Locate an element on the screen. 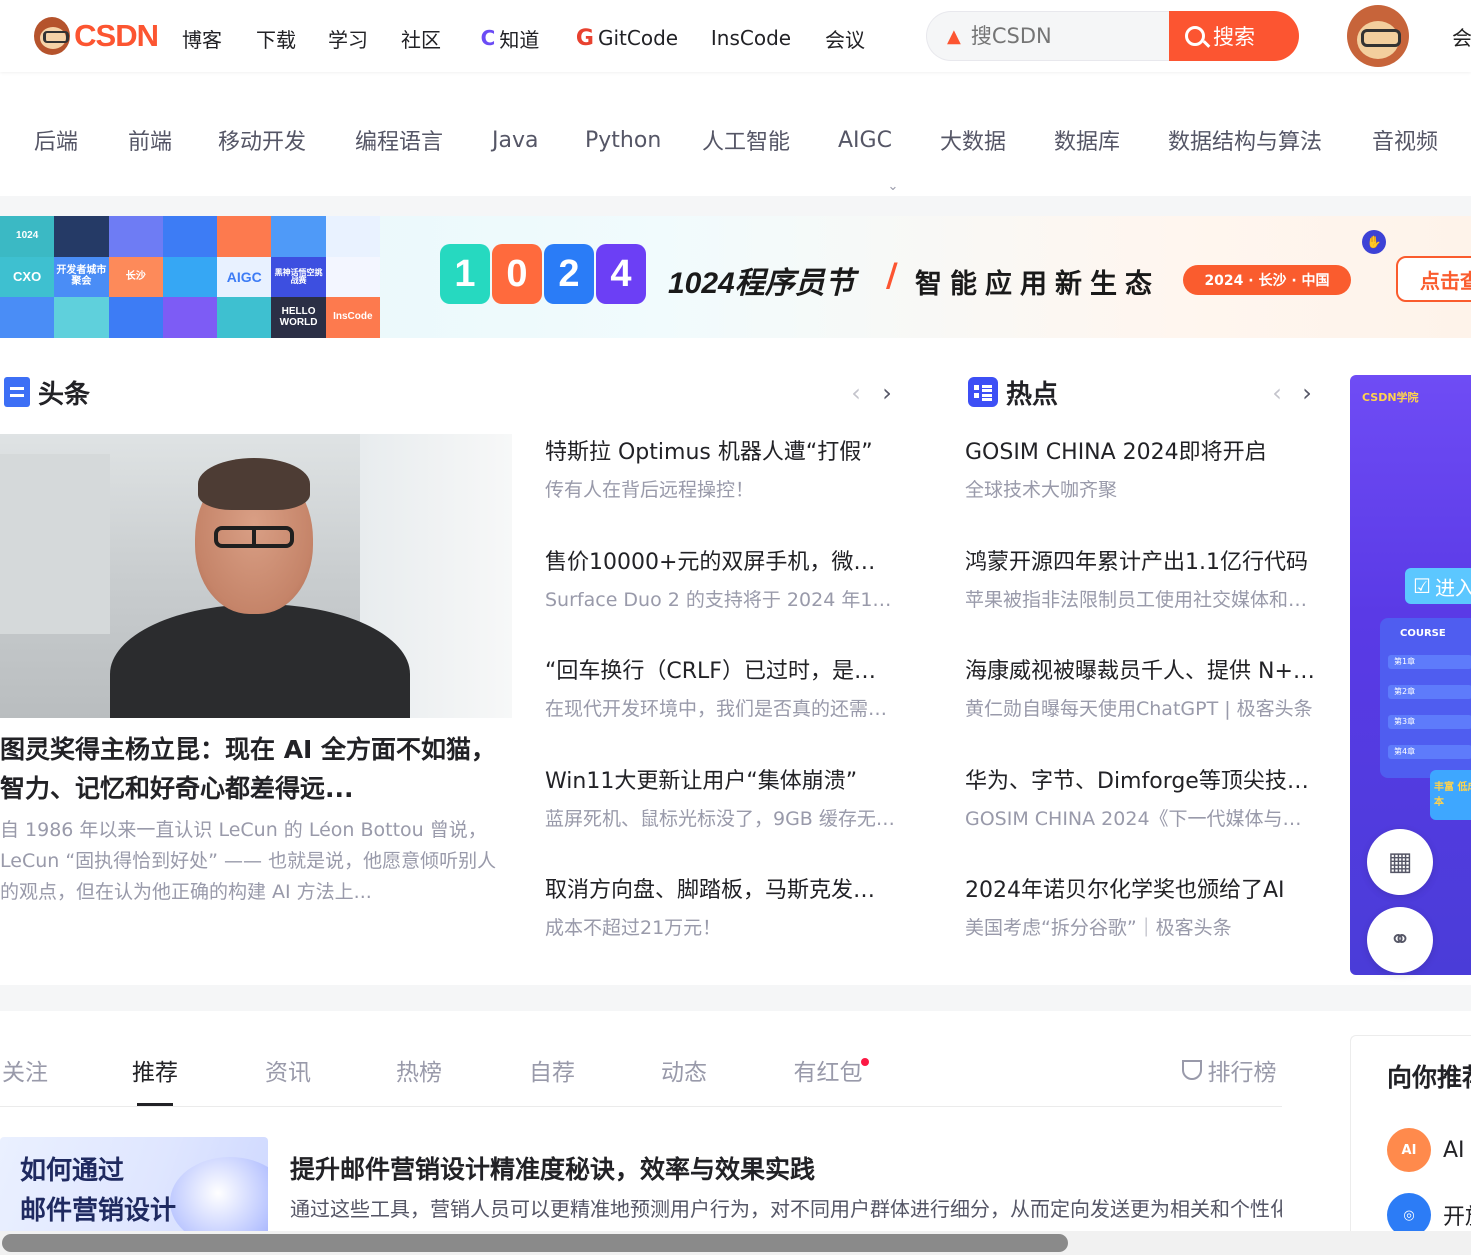 Image resolution: width=1471 pixels, height=1255 pixels. promo-enter-button: ☑ 进入 is located at coordinates (1438, 586).